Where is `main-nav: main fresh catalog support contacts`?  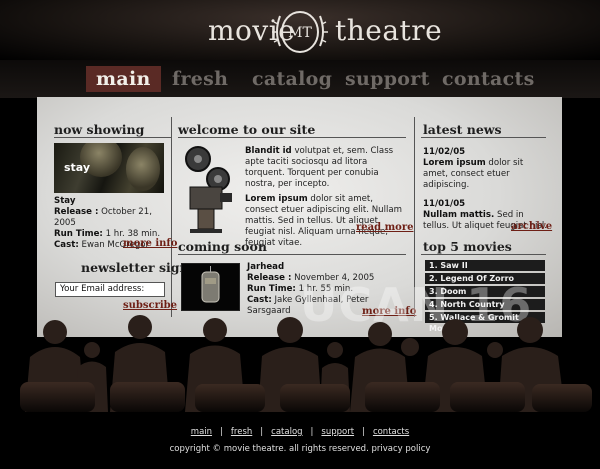
main-nav: main fresh catalog support contacts is located at coordinates (300, 79).